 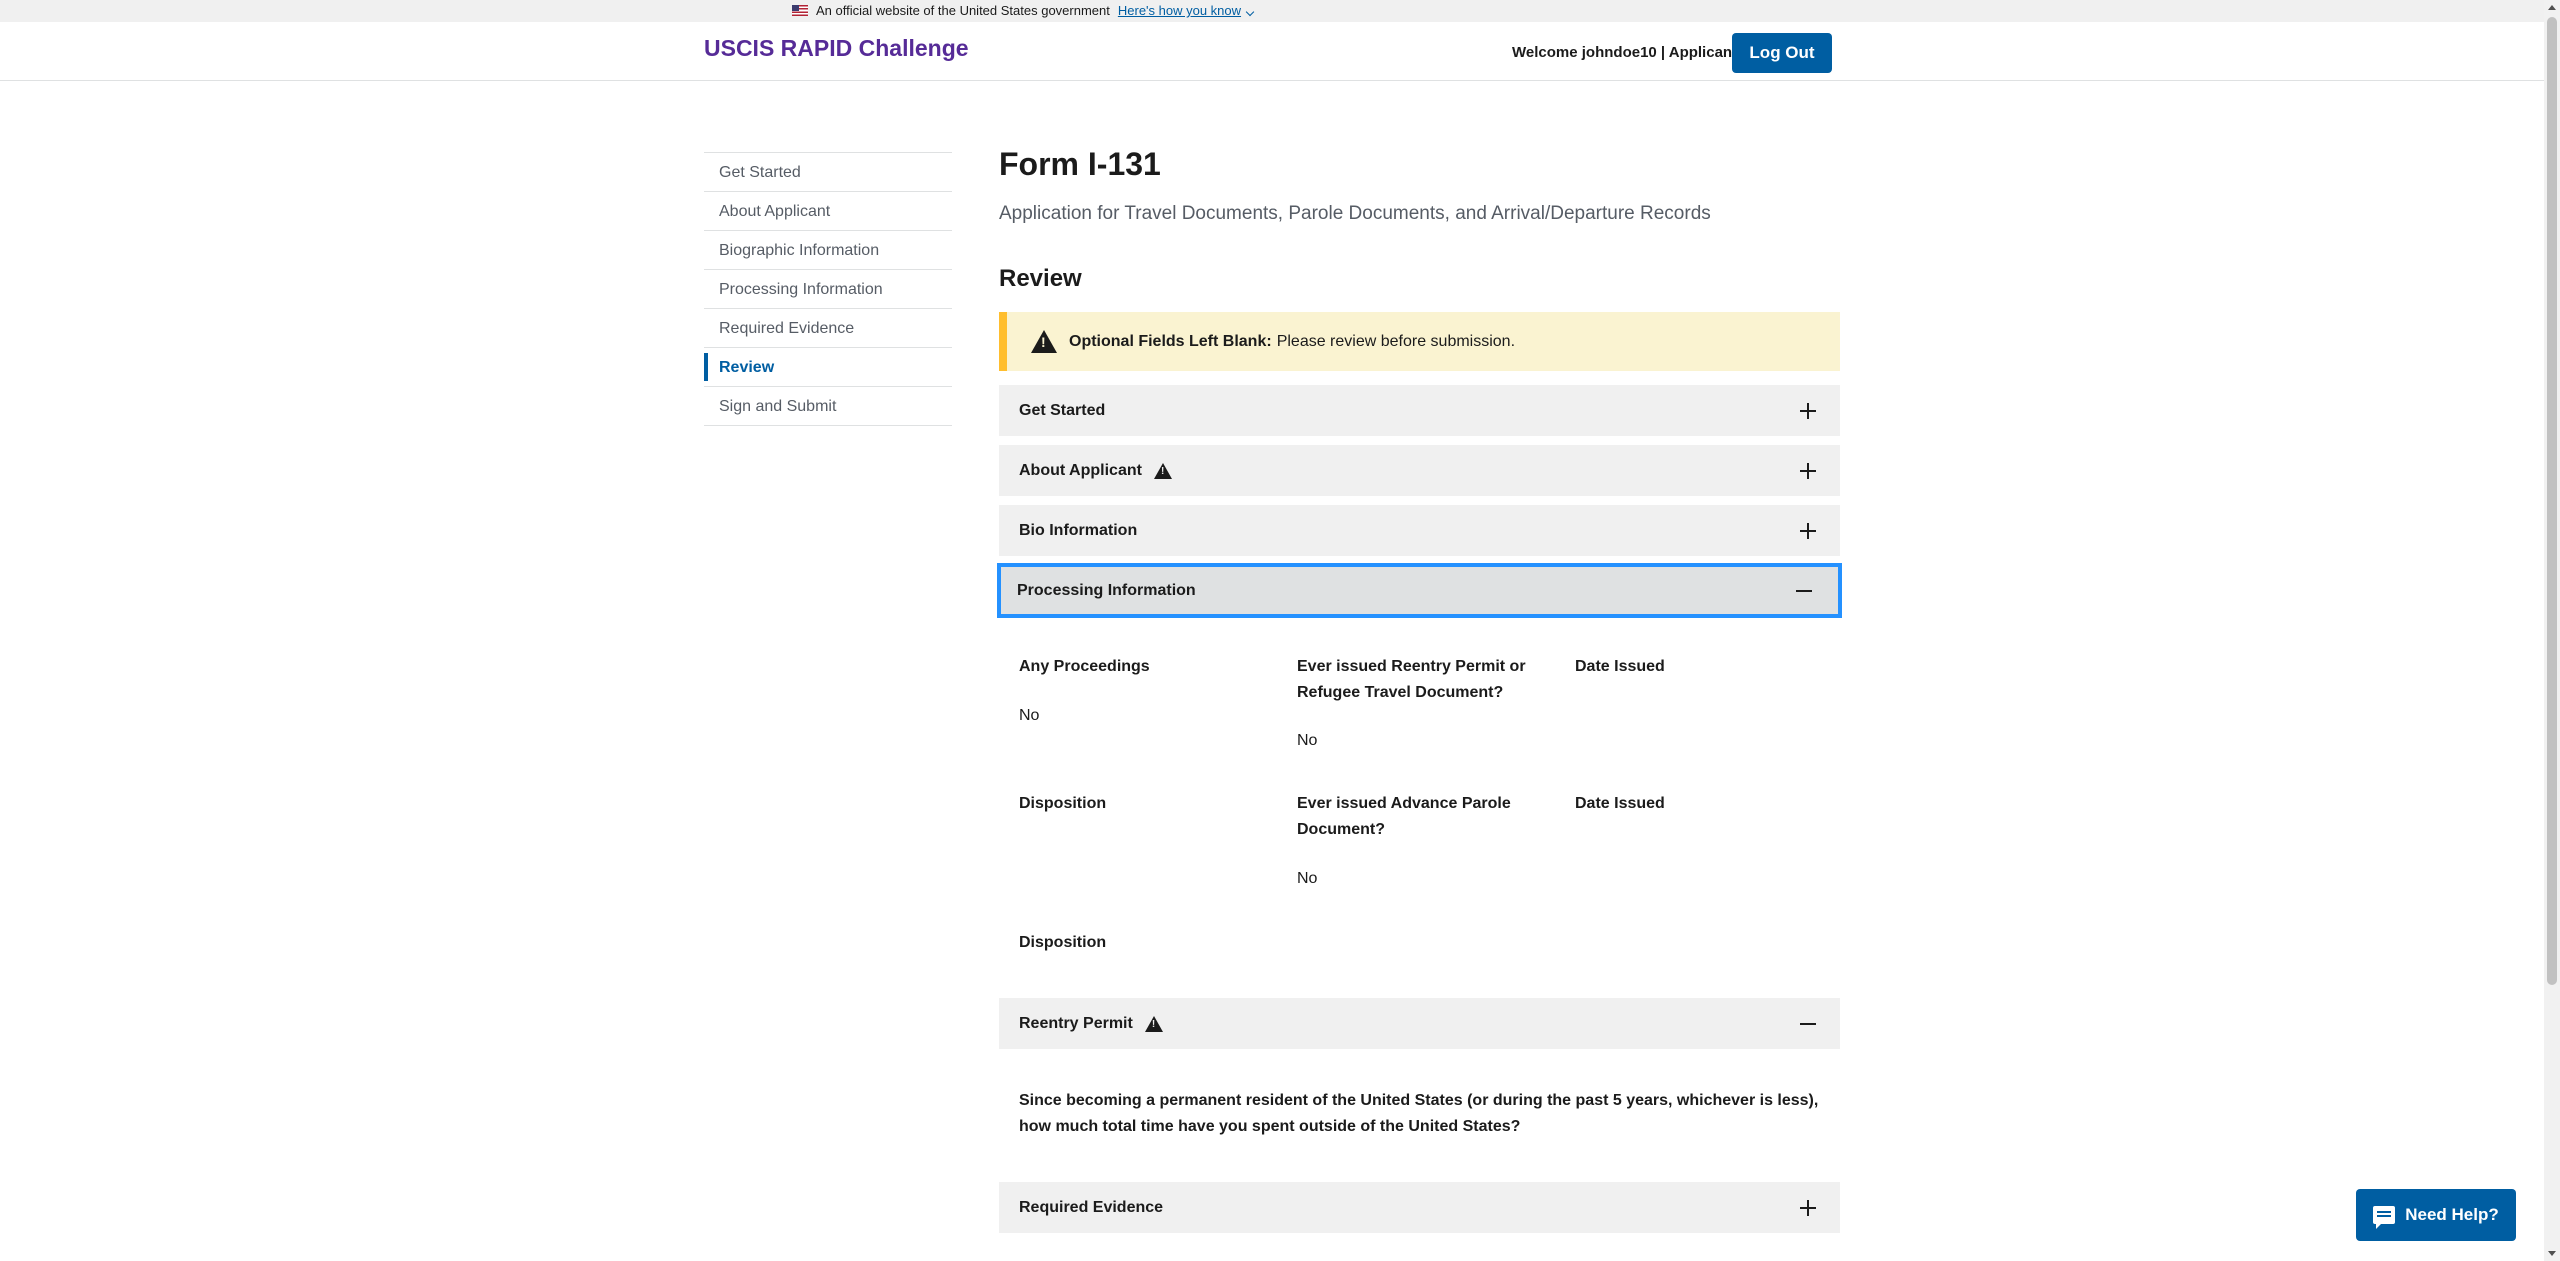 What do you see at coordinates (1419, 410) in the screenshot?
I see `accordion-get-started: Get Started` at bounding box center [1419, 410].